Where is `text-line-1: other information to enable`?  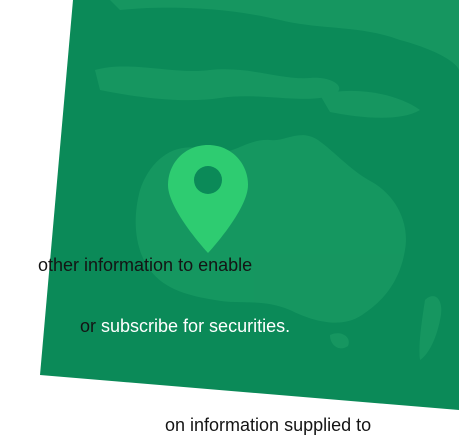 text-line-1: other information to enable is located at coordinates (145, 265).